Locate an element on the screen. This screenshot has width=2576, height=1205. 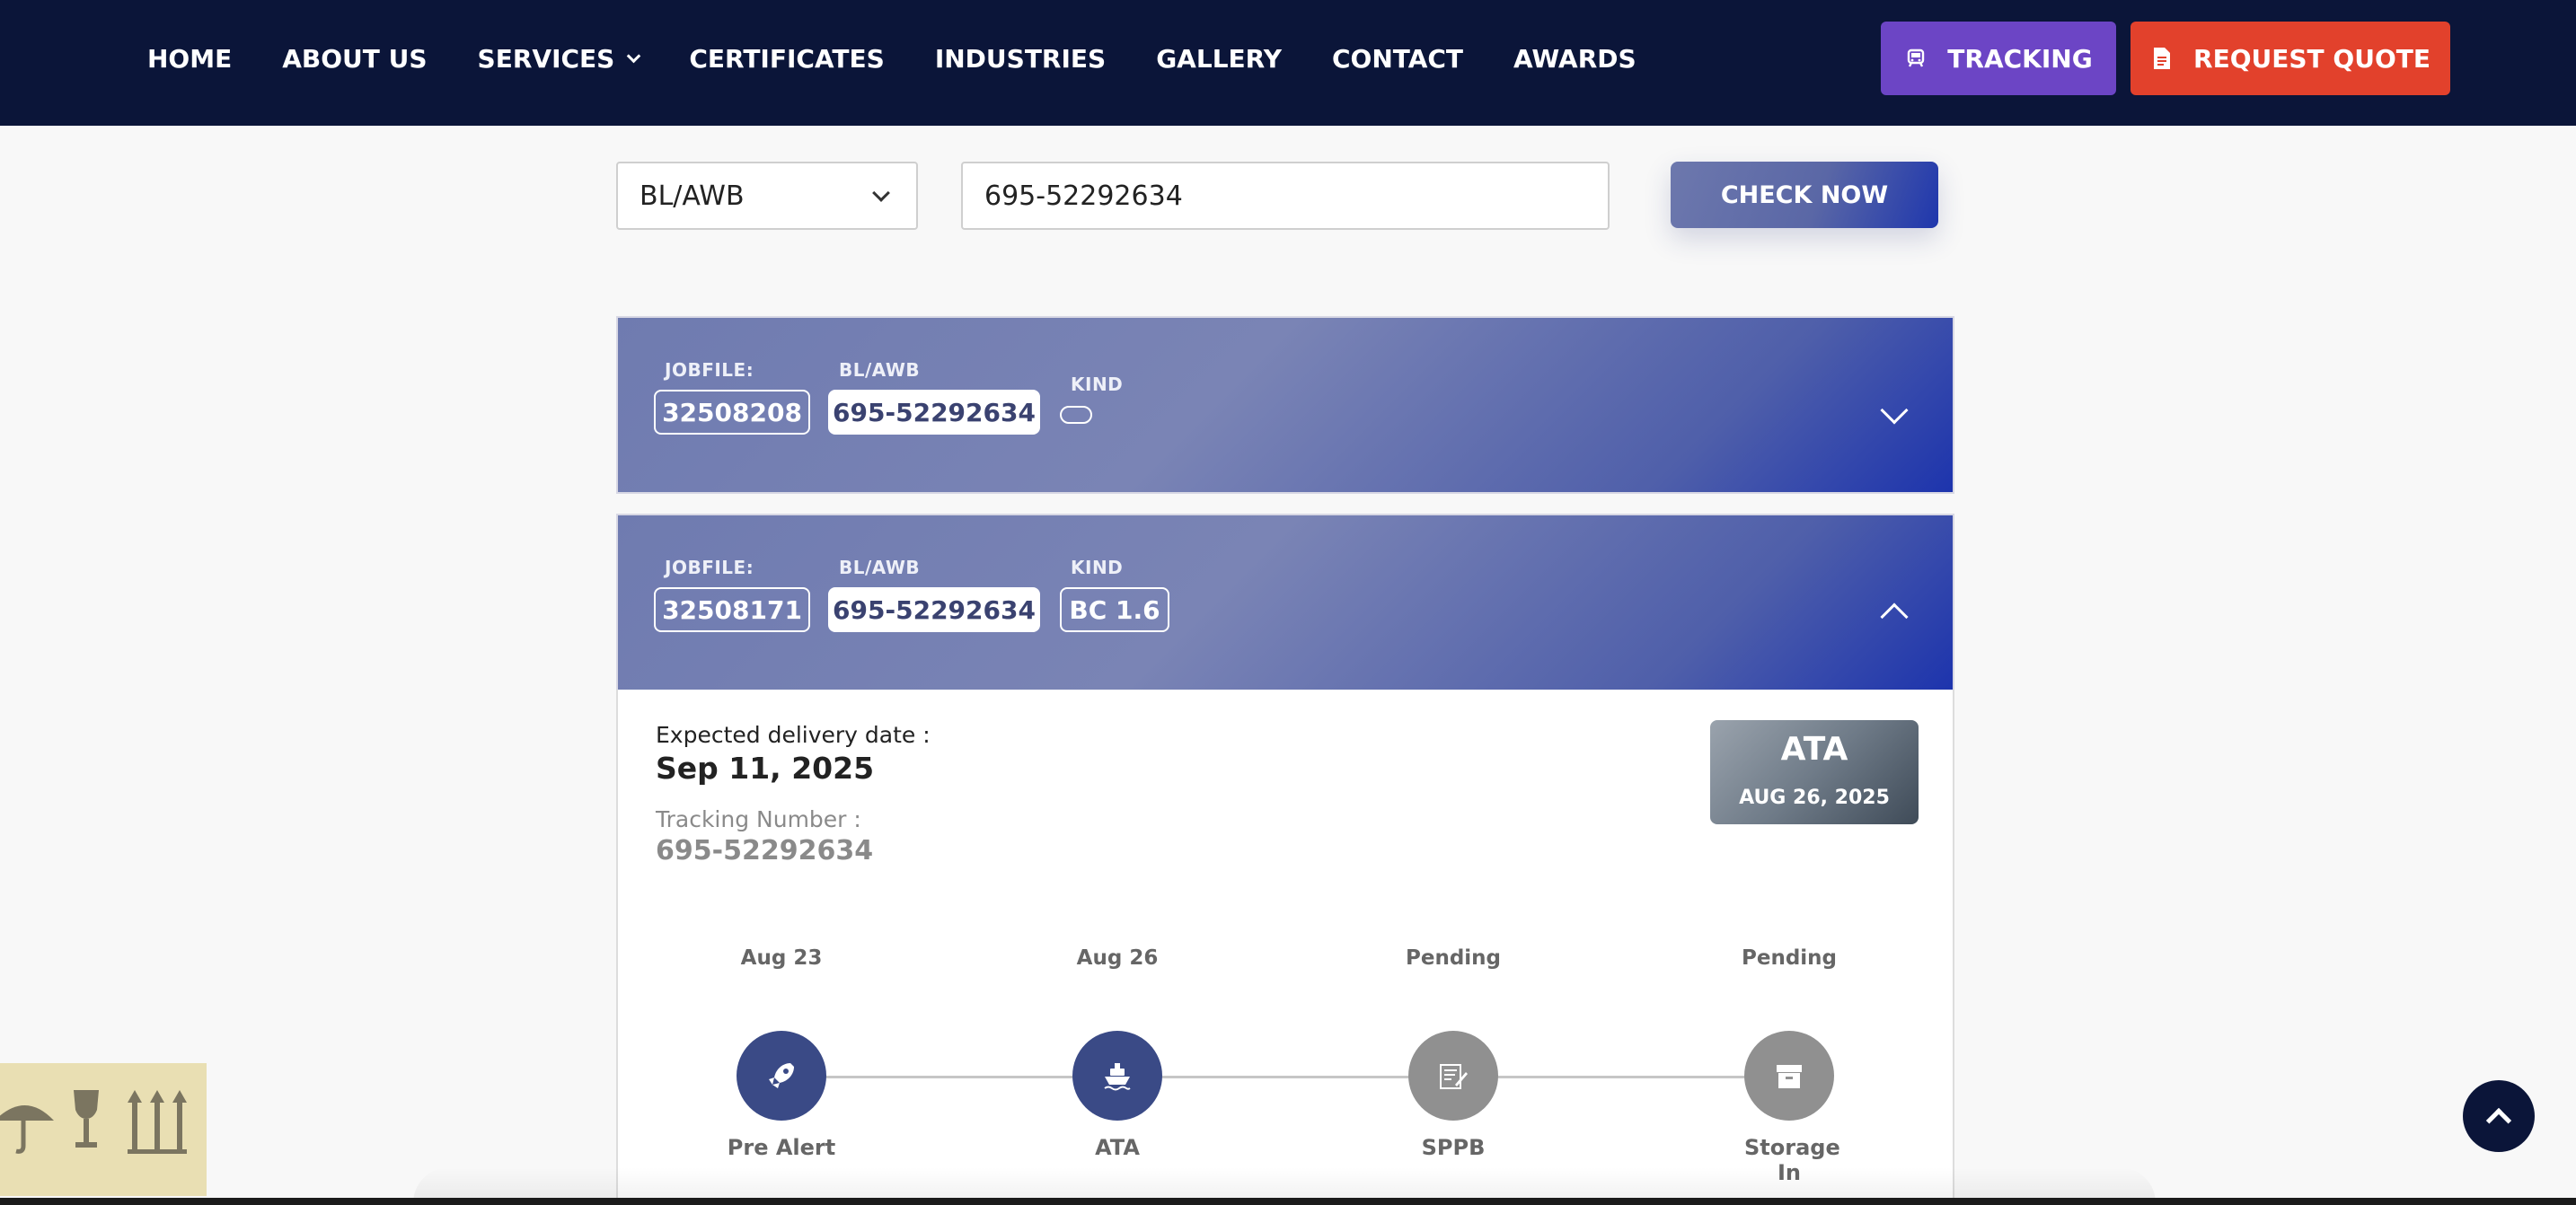
scroll-to-top-button is located at coordinates (2499, 1116).